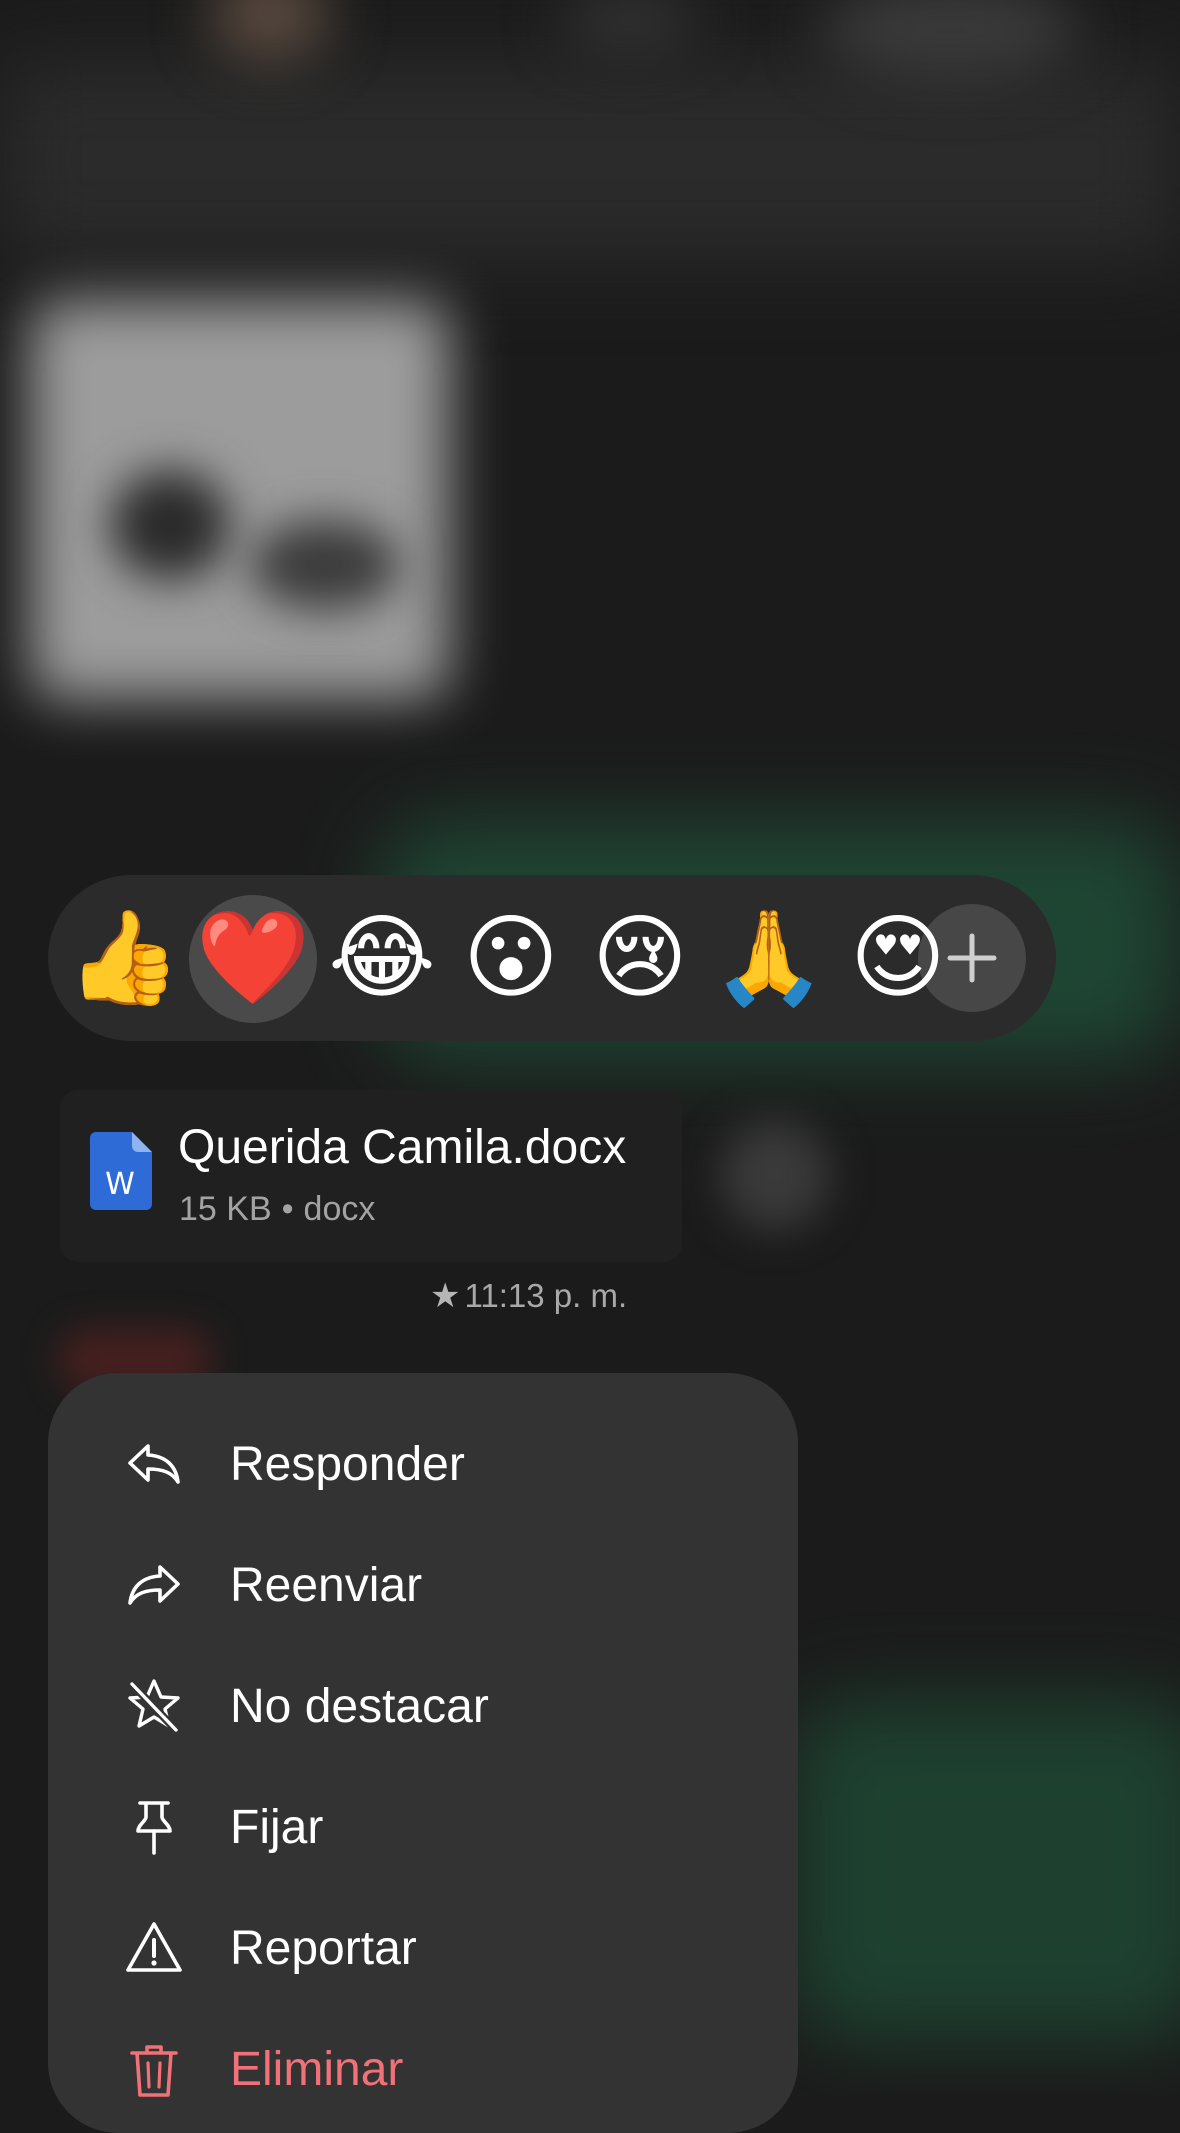 Image resolution: width=1180 pixels, height=2133 pixels. What do you see at coordinates (277, 1827) in the screenshot?
I see `menu-item-label: Fijar` at bounding box center [277, 1827].